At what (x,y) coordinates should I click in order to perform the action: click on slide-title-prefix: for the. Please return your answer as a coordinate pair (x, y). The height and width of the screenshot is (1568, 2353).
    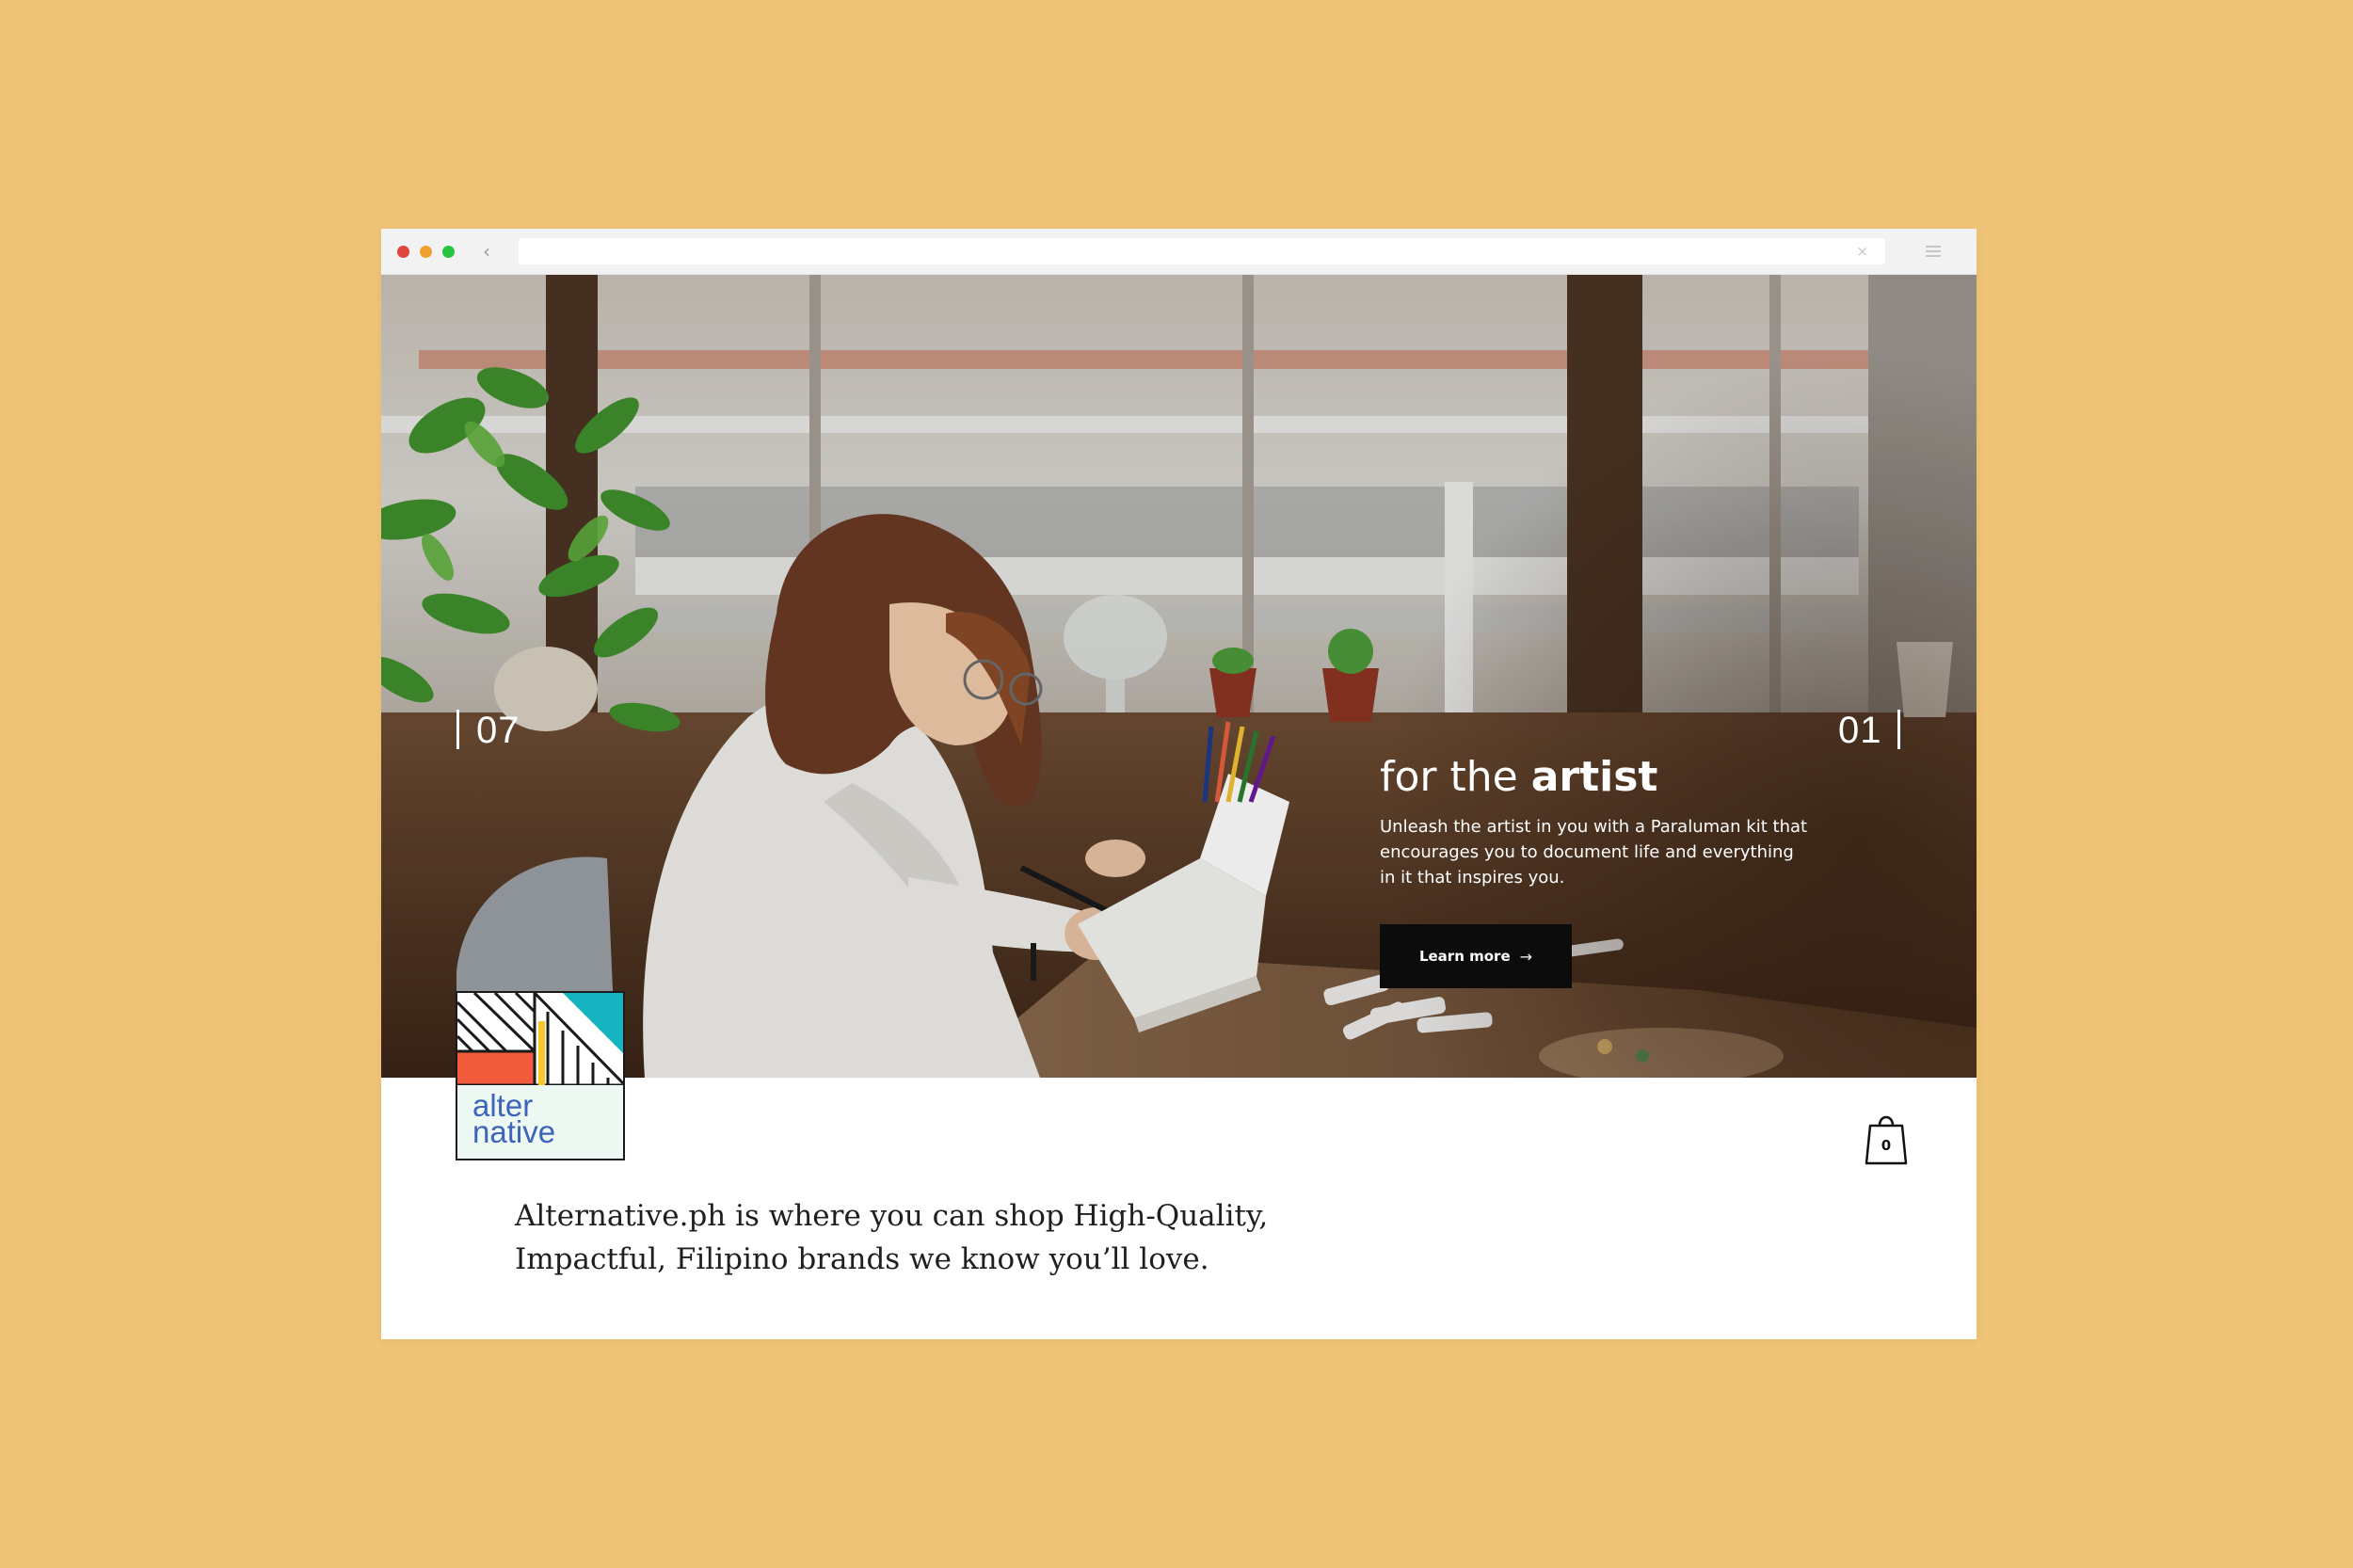
    Looking at the image, I should click on (1455, 777).